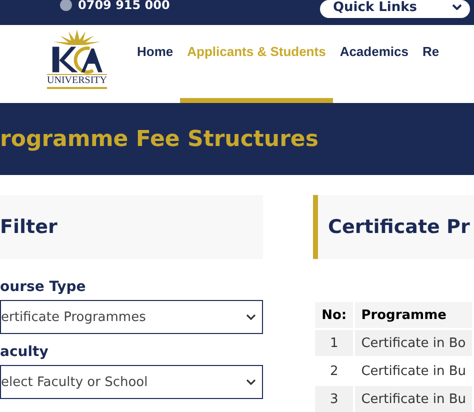  What do you see at coordinates (374, 64) in the screenshot?
I see `nav-link: Academics` at bounding box center [374, 64].